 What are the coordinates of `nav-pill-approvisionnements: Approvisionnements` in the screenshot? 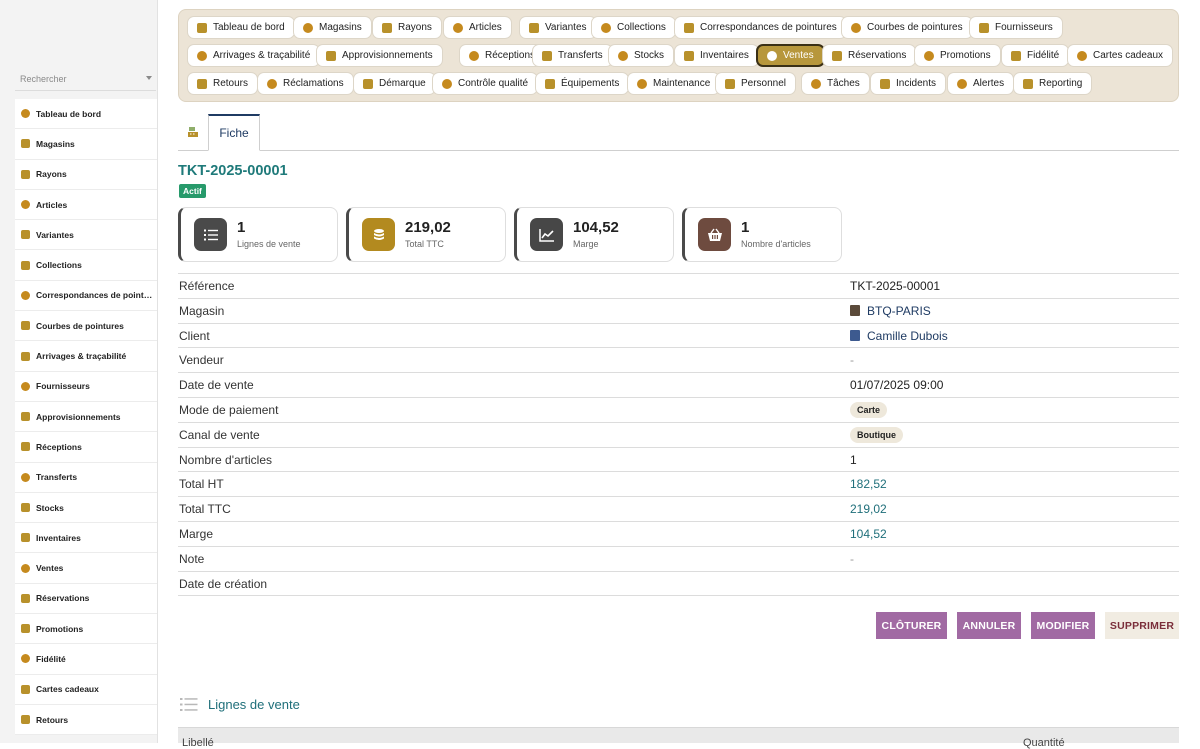 It's located at (379, 55).